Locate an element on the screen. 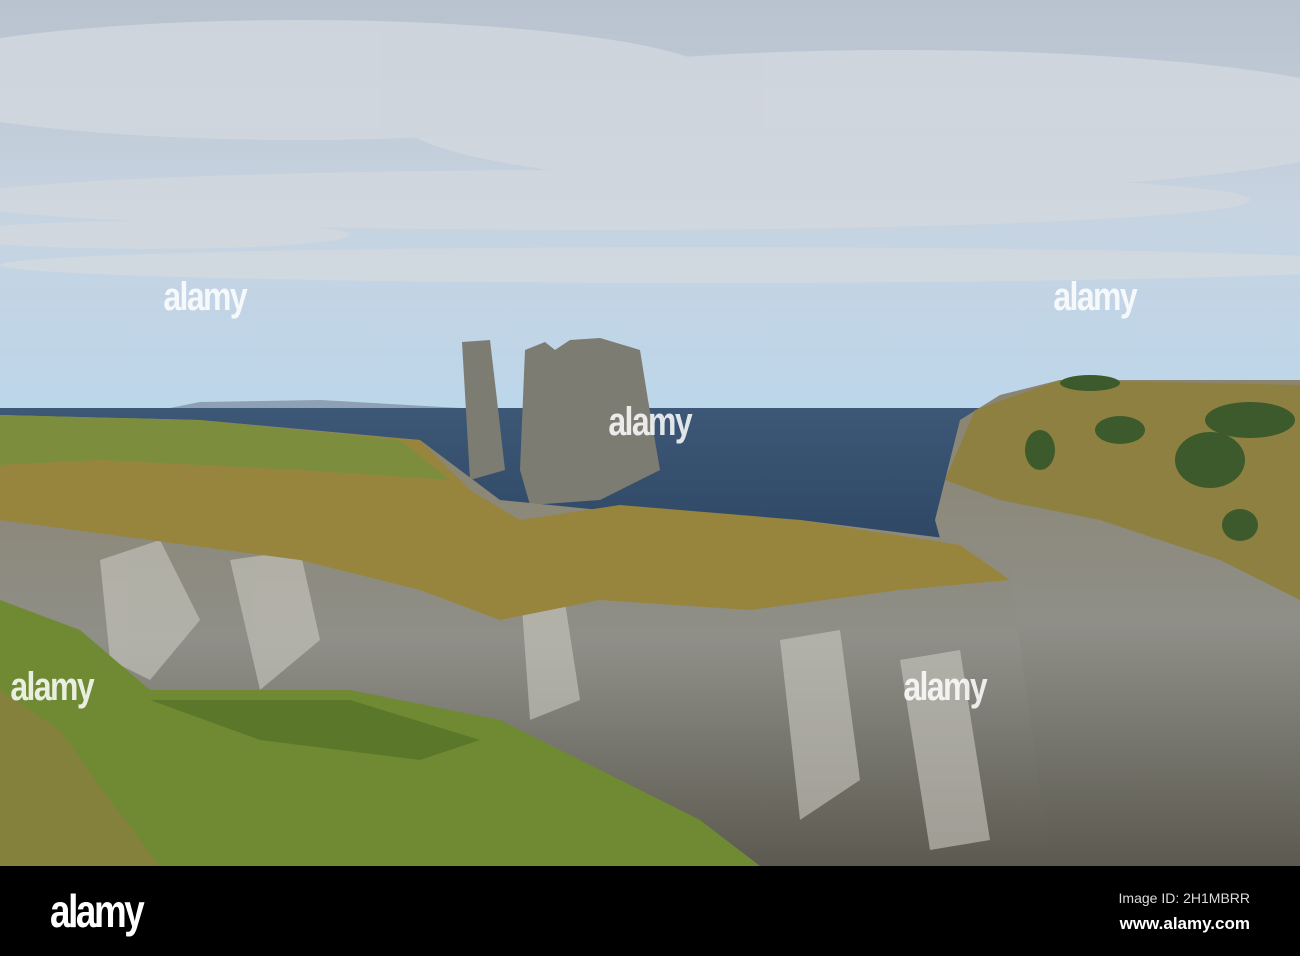 Image resolution: width=1300 pixels, height=956 pixels. footer-bar: alamy Image ID: 2H1MBRR www.alamy.com is located at coordinates (650, 911).